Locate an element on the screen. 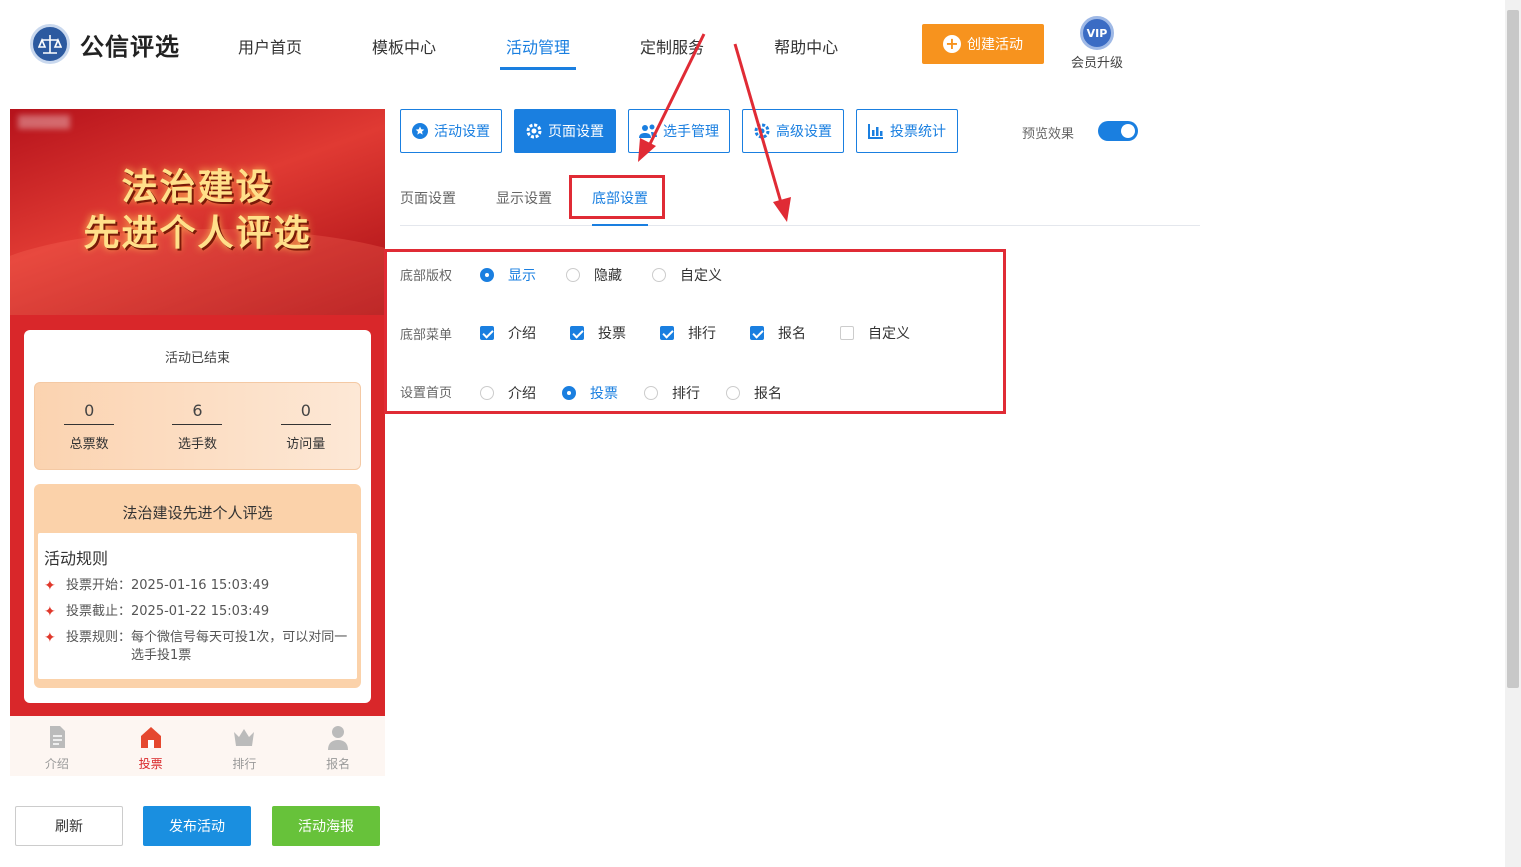  tabbar-label: 投票 is located at coordinates (150, 764).